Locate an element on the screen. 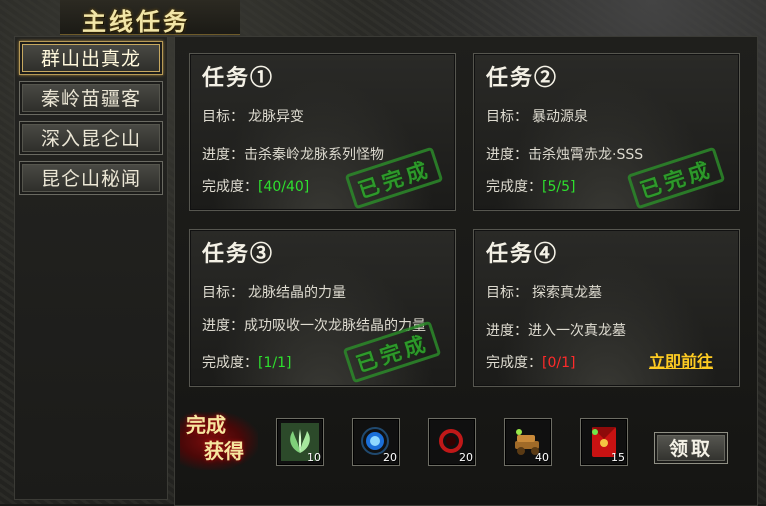 This screenshot has height=506, width=766. sidebar-item-chapter-1: 群山出真龙 is located at coordinates (91, 58).